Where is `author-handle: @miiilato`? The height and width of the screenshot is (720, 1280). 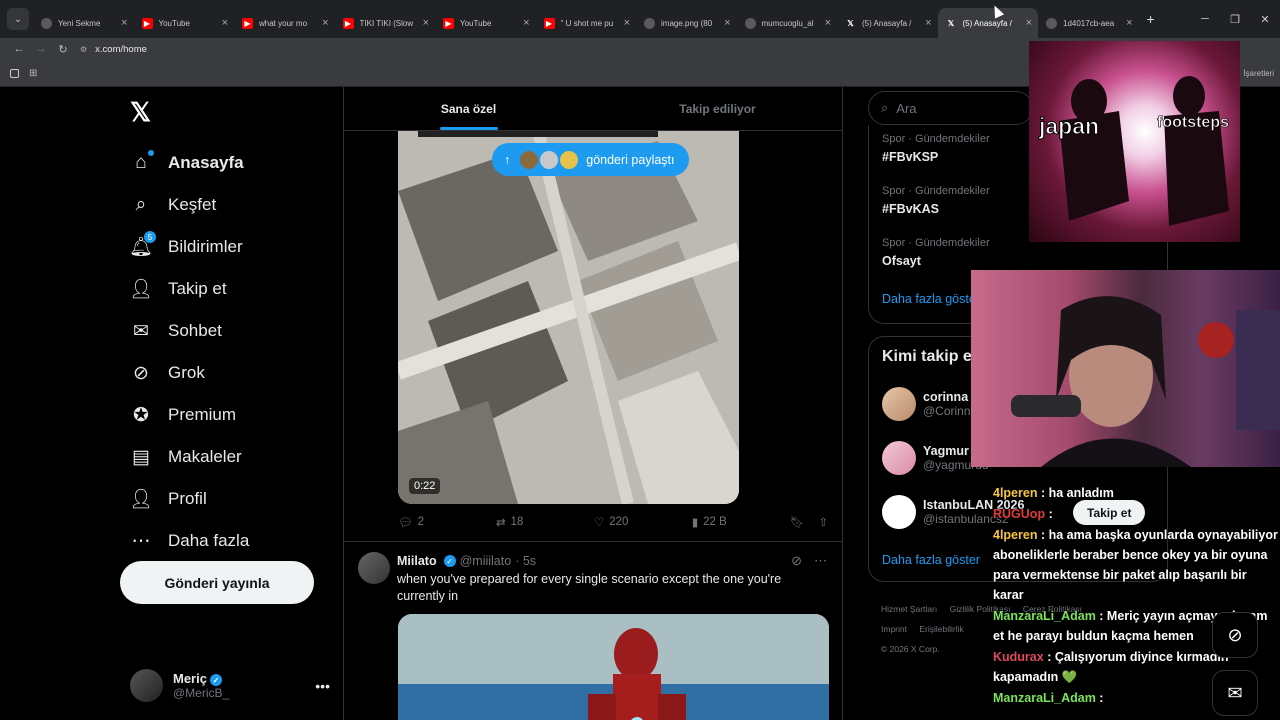 author-handle: @miiilato is located at coordinates (486, 561).